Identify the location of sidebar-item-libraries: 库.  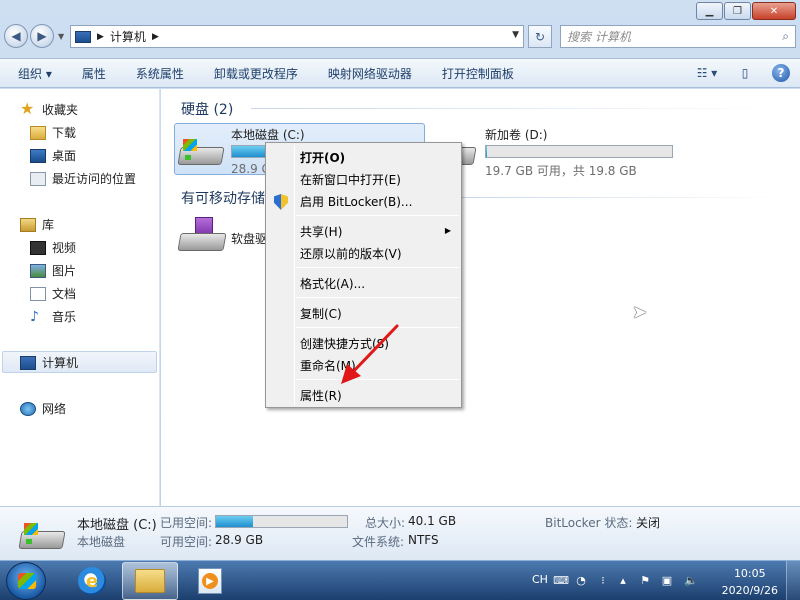
(37, 224).